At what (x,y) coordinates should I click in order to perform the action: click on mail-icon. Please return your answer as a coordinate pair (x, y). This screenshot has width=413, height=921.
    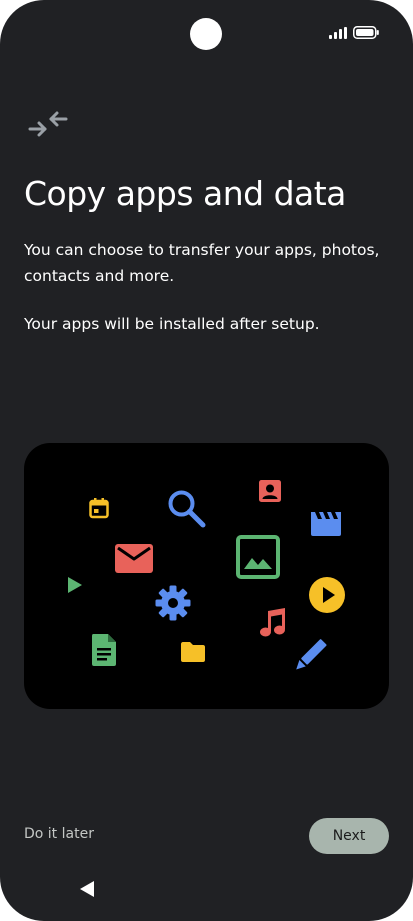
    Looking at the image, I should click on (134, 558).